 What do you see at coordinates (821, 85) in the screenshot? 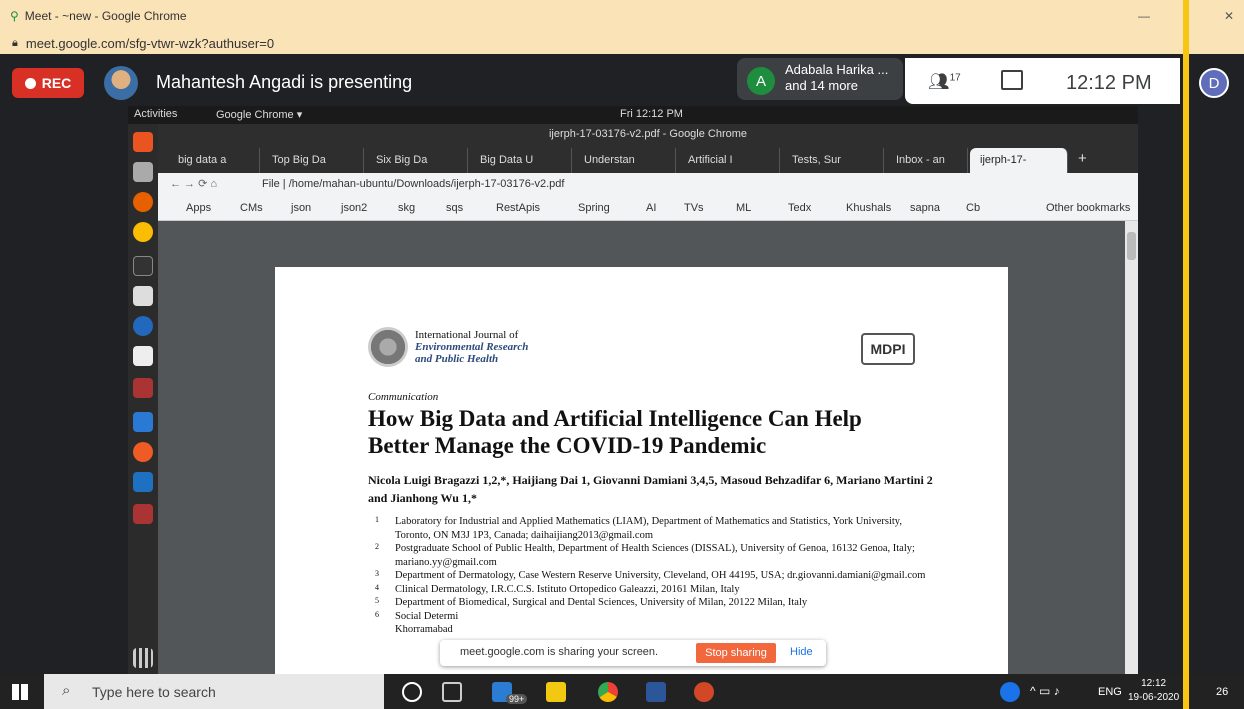
I see `participant-more: and 14 more` at bounding box center [821, 85].